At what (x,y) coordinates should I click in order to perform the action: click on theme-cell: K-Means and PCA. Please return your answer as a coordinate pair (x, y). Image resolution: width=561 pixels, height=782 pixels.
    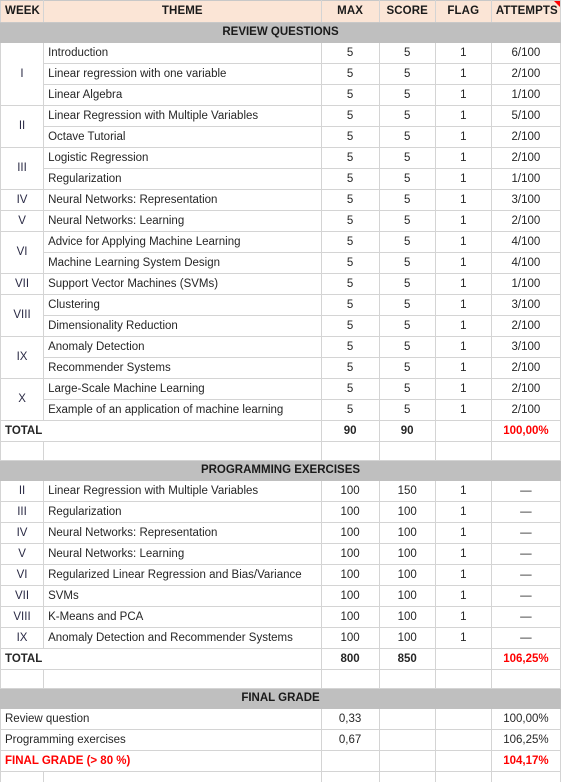
    Looking at the image, I should click on (182, 617).